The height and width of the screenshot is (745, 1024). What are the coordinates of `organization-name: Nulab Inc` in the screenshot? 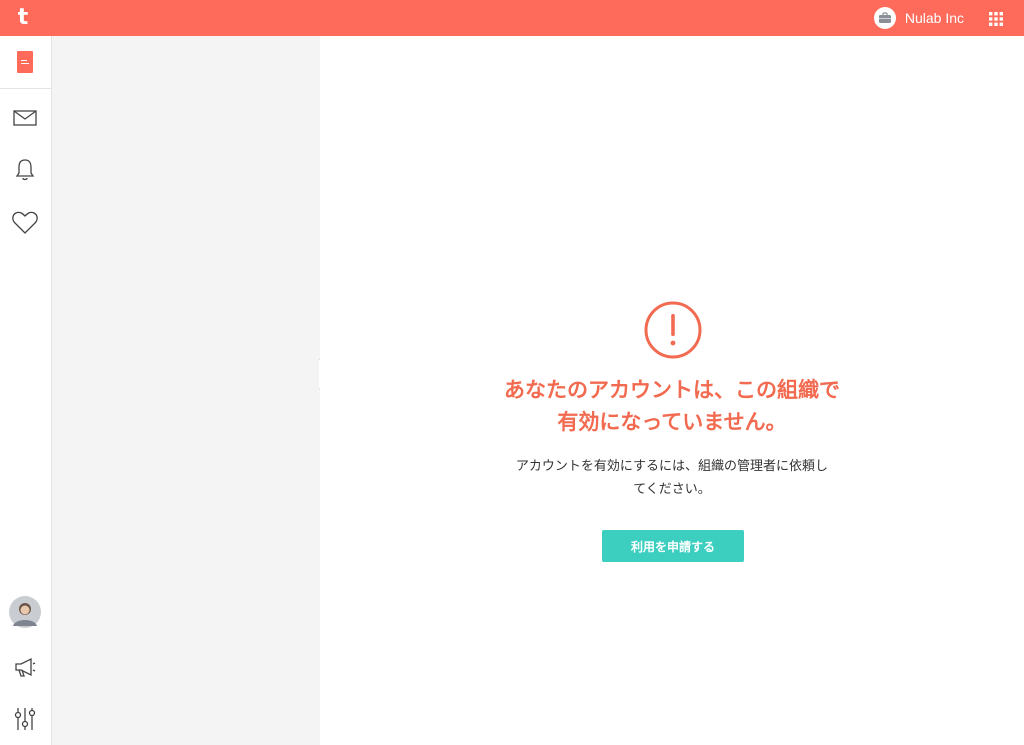 It's located at (934, 18).